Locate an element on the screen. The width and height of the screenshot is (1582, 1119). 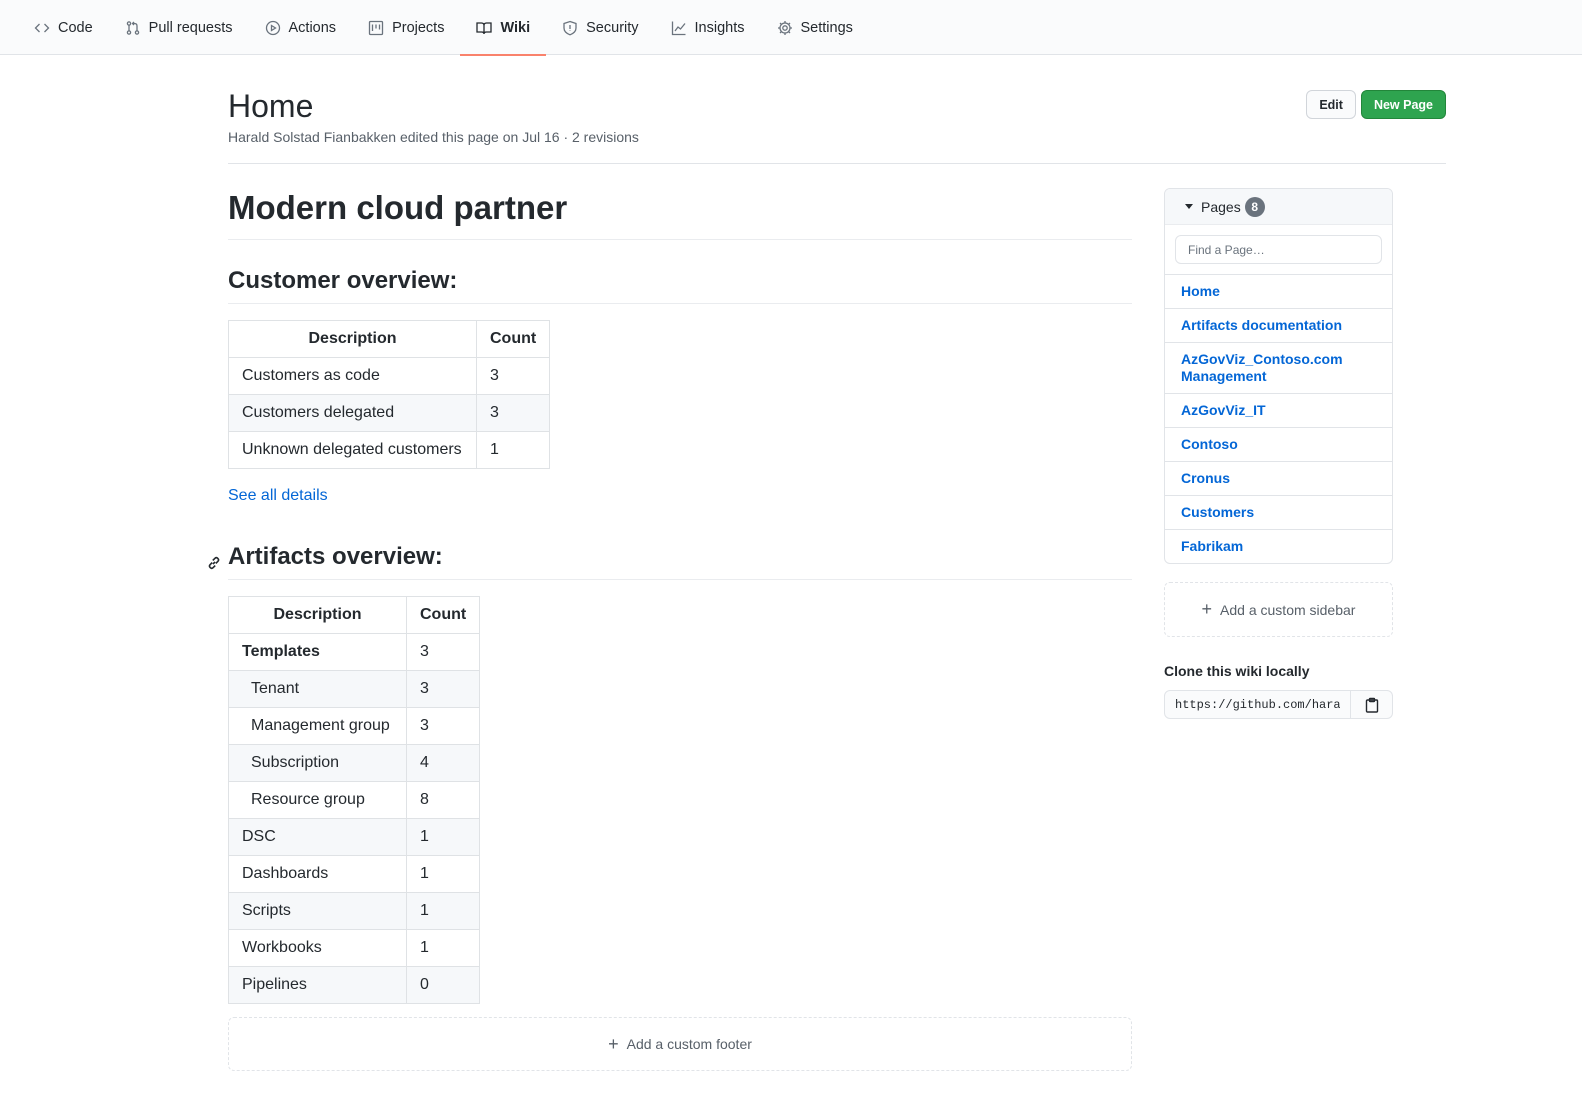
link-icon is located at coordinates (214, 559).